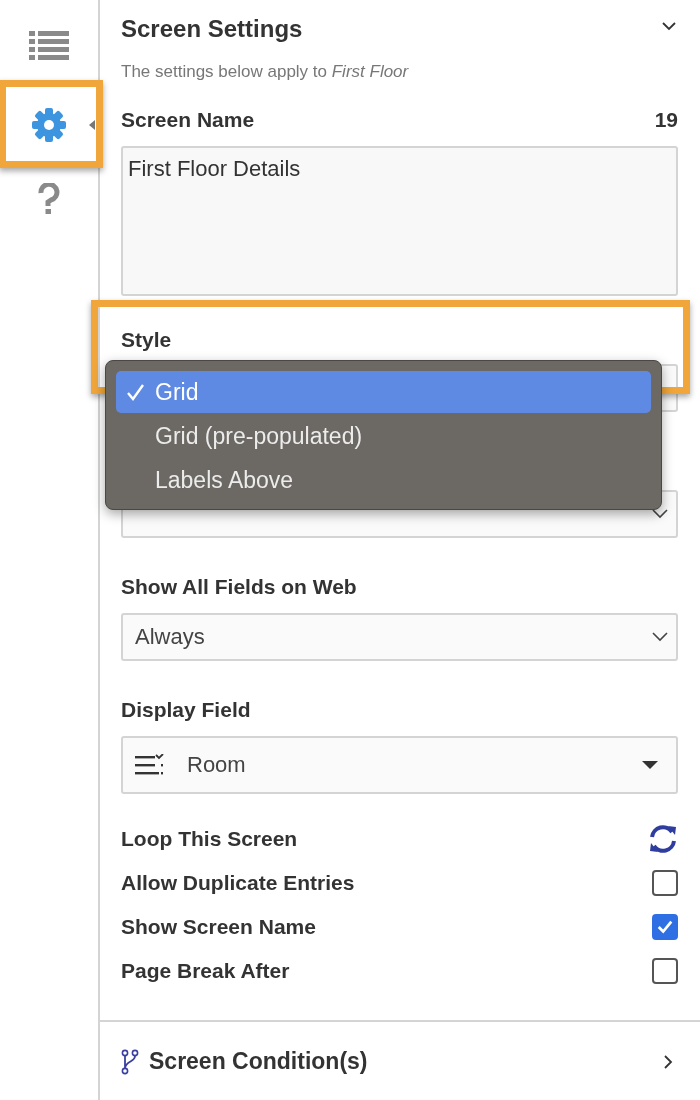 Image resolution: width=700 pixels, height=1100 pixels. I want to click on caret-icon, so click(650, 765).